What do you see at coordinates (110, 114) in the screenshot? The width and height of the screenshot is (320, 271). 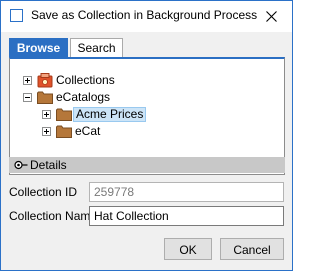 I see `tree-item-label: Acme Prices` at bounding box center [110, 114].